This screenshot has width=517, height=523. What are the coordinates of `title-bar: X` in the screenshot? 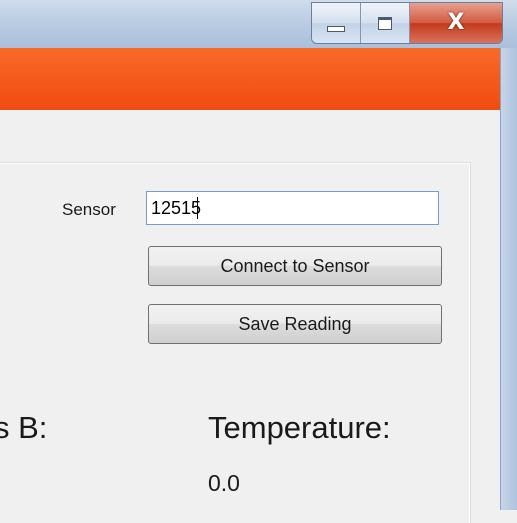 It's located at (258, 24).